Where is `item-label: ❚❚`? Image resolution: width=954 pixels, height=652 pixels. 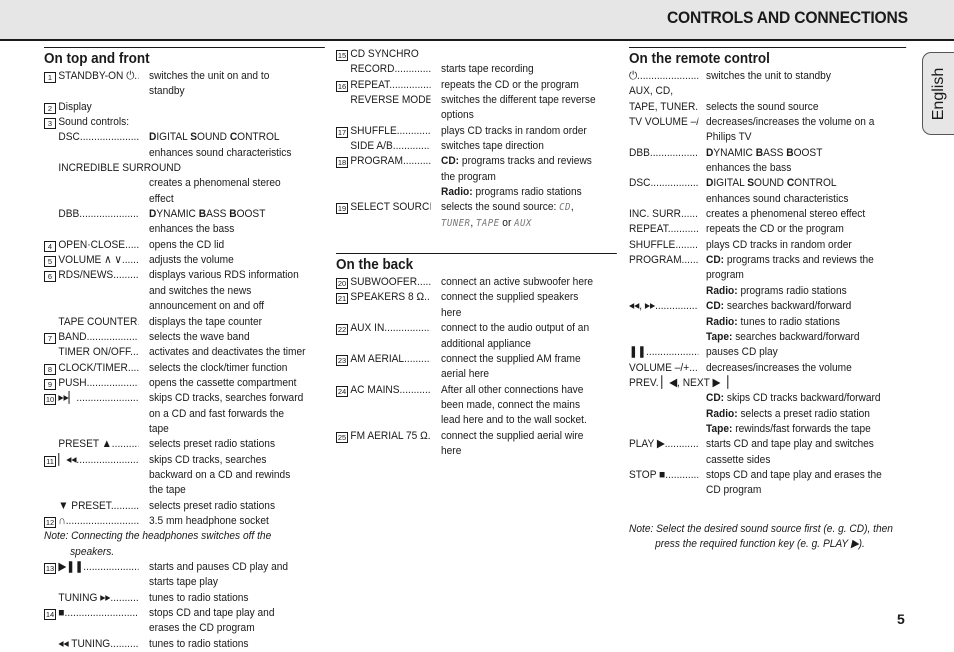
item-label: ❚❚ is located at coordinates (663, 352).